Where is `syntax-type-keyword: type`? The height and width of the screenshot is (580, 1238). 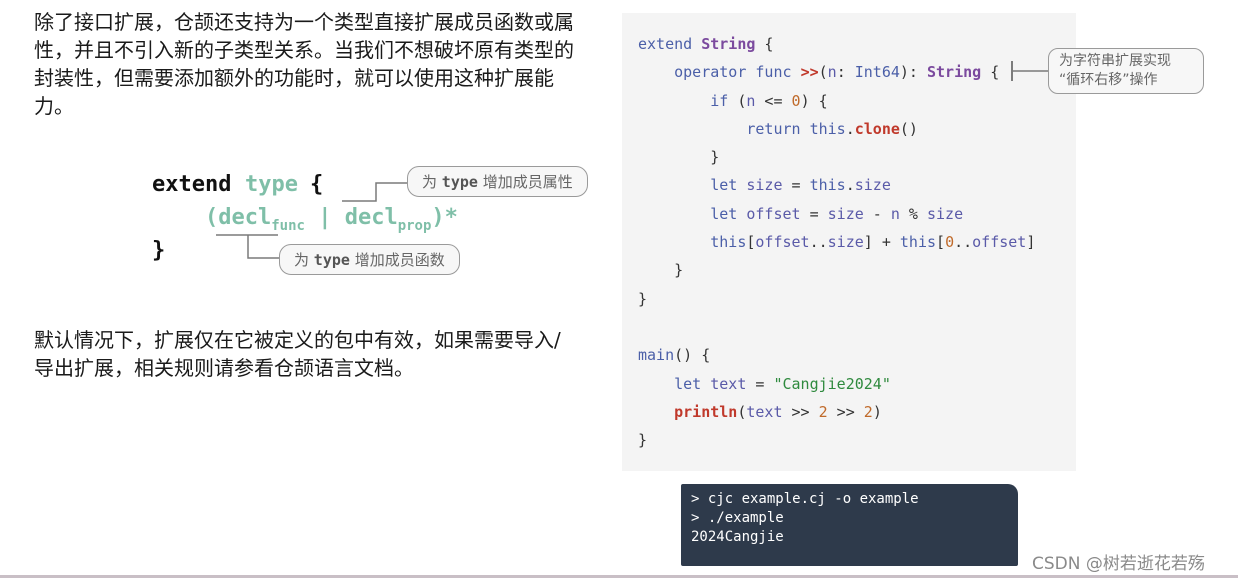 syntax-type-keyword: type is located at coordinates (271, 184).